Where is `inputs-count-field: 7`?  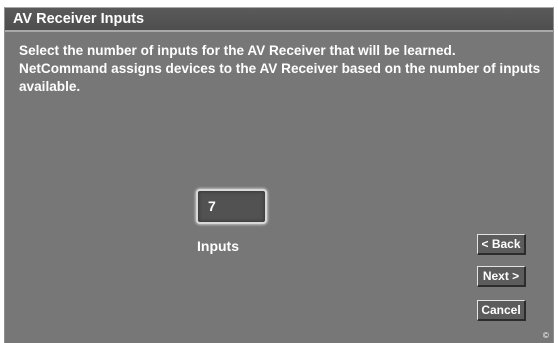
inputs-count-field: 7 is located at coordinates (231, 206).